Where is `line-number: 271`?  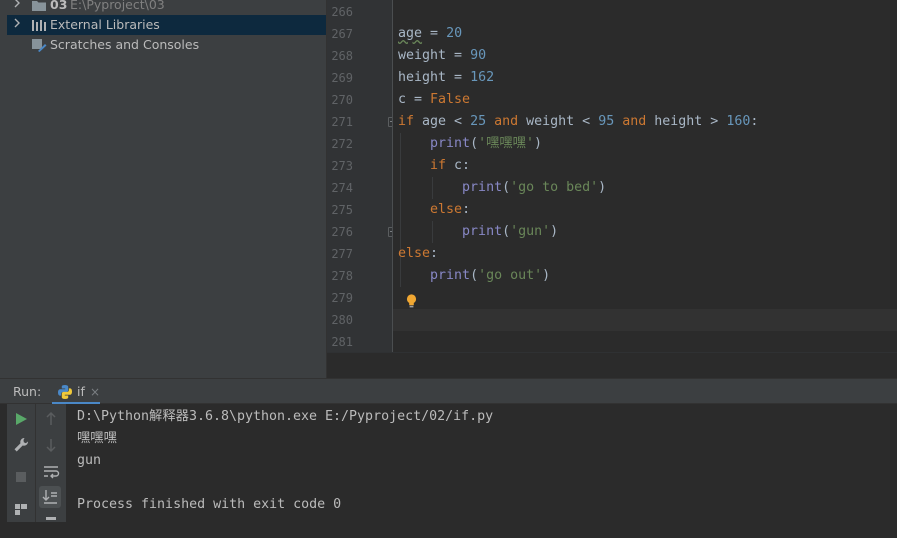 line-number: 271 is located at coordinates (342, 122).